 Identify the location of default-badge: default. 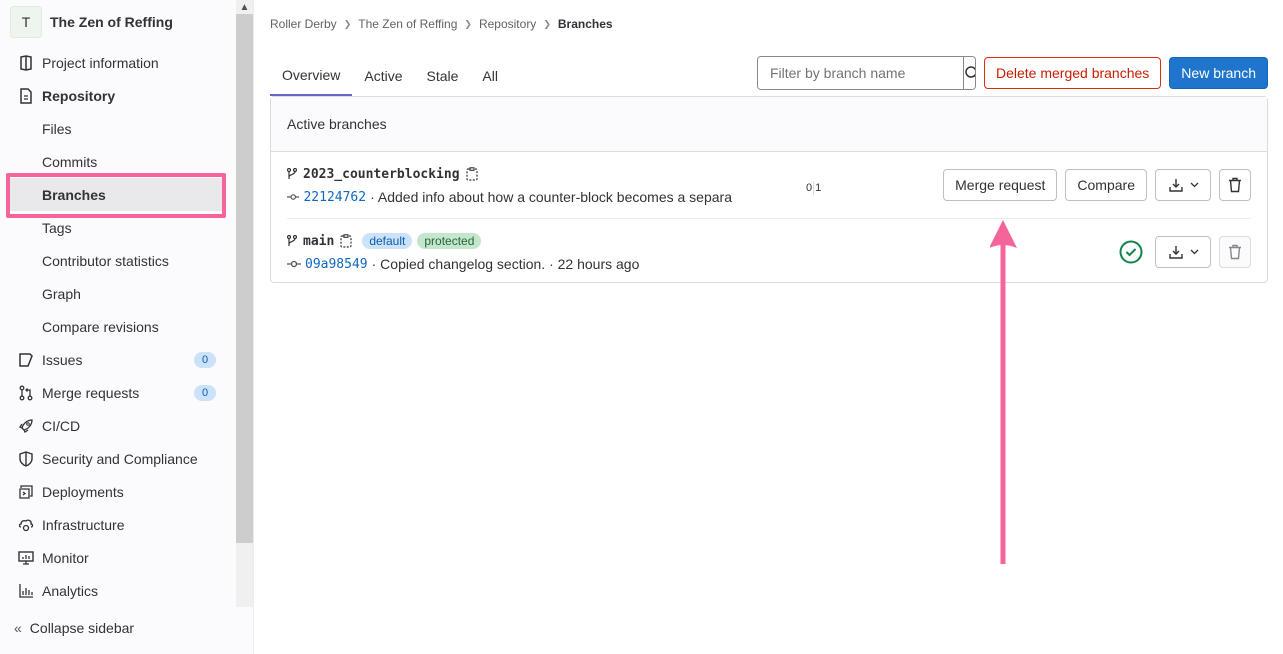
(387, 241).